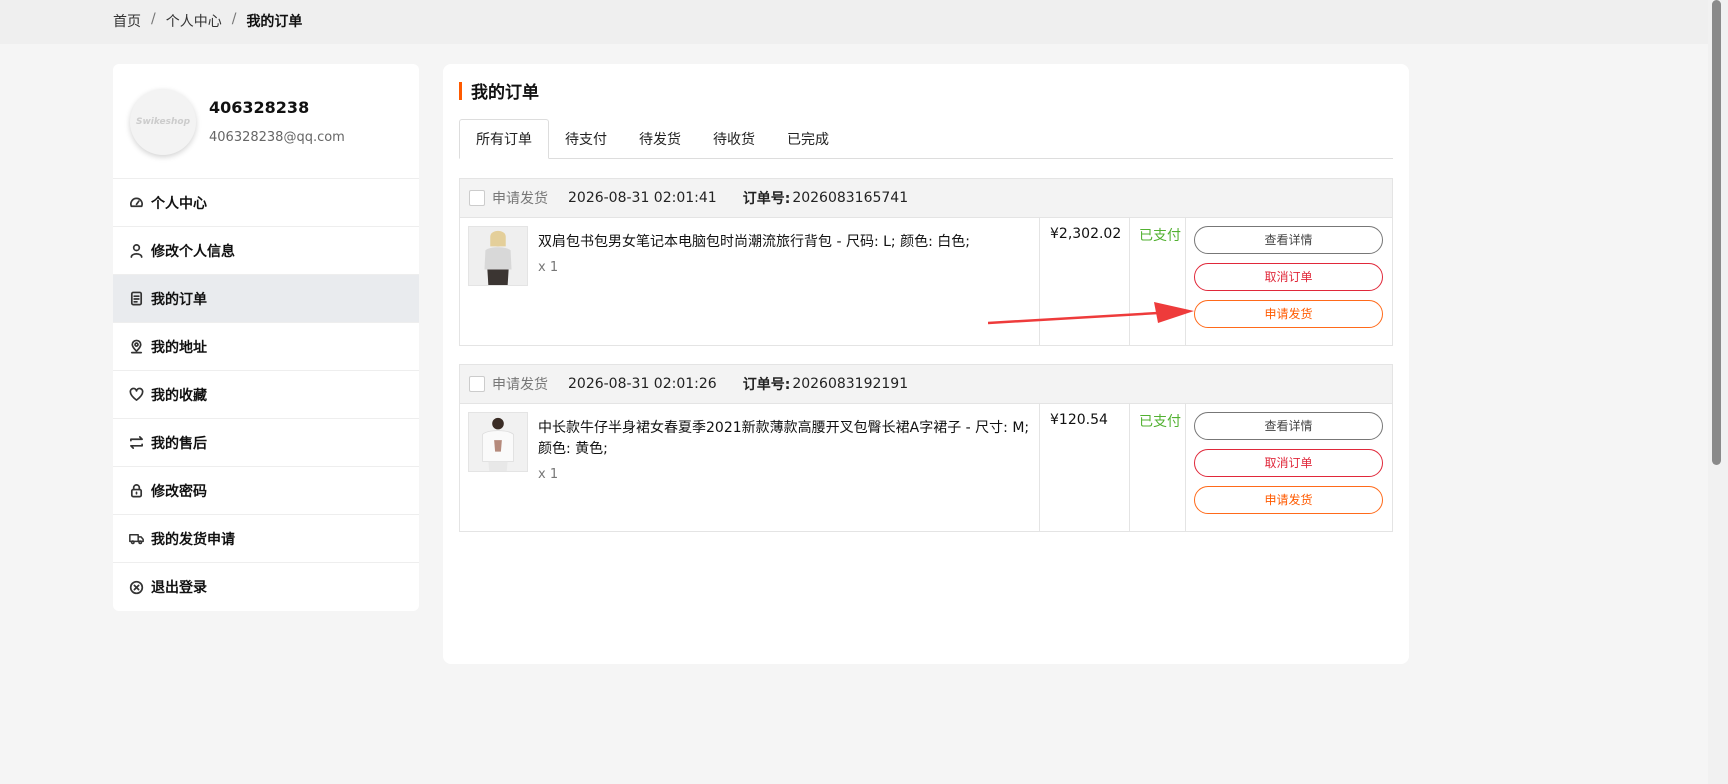  What do you see at coordinates (850, 384) in the screenshot?
I see `order-number: 2026083192191` at bounding box center [850, 384].